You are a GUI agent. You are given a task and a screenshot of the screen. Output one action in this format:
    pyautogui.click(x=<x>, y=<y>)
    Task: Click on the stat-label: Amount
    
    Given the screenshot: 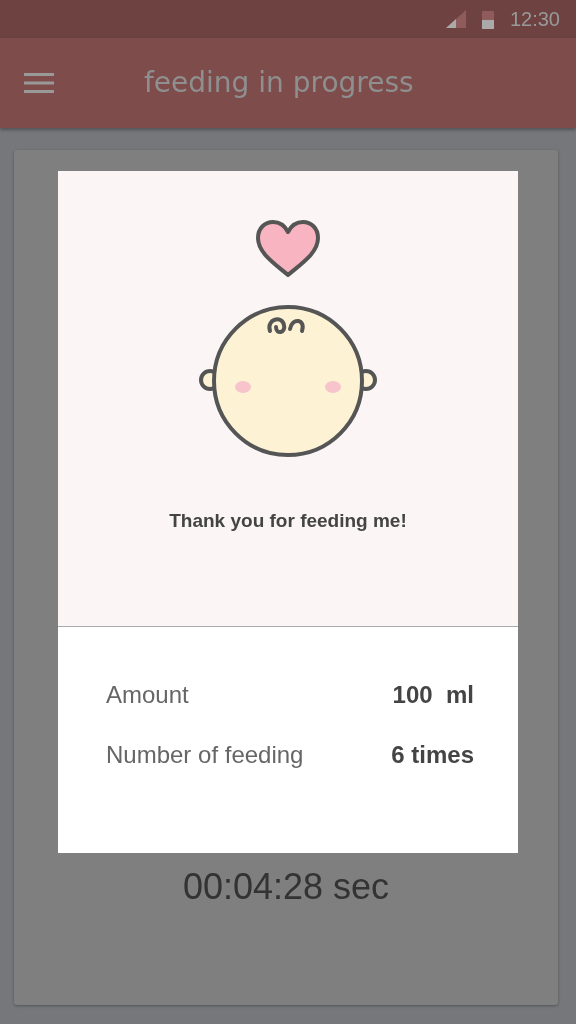 What is the action you would take?
    pyautogui.click(x=147, y=695)
    